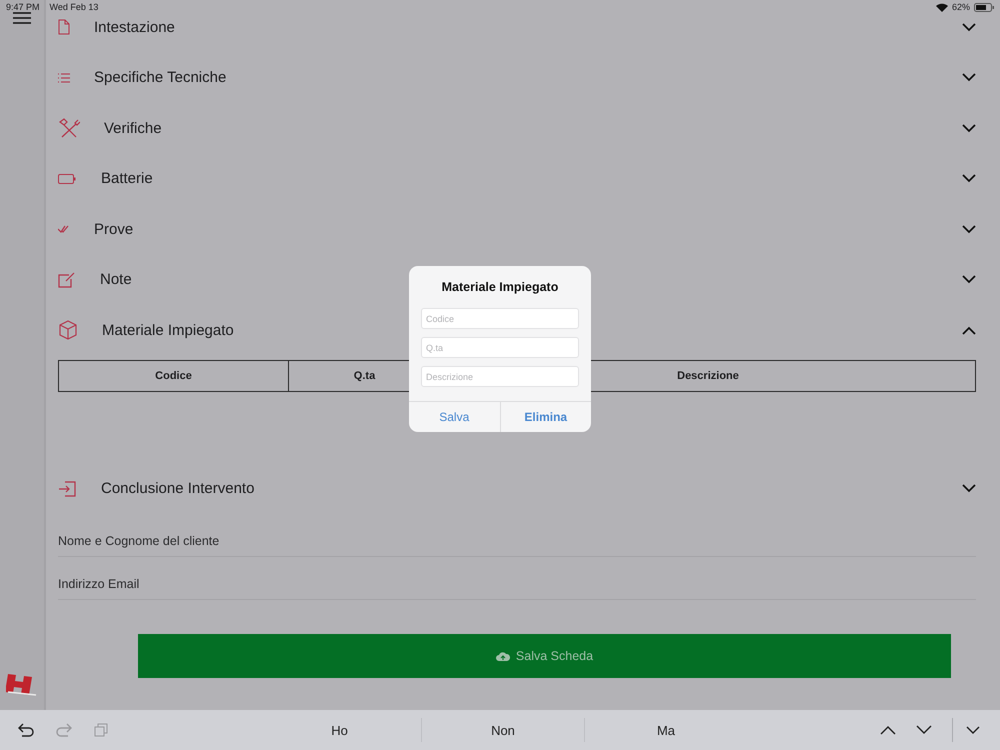 The width and height of the screenshot is (1000, 750). What do you see at coordinates (23, 7) in the screenshot?
I see `status-time: 9:47 PM` at bounding box center [23, 7].